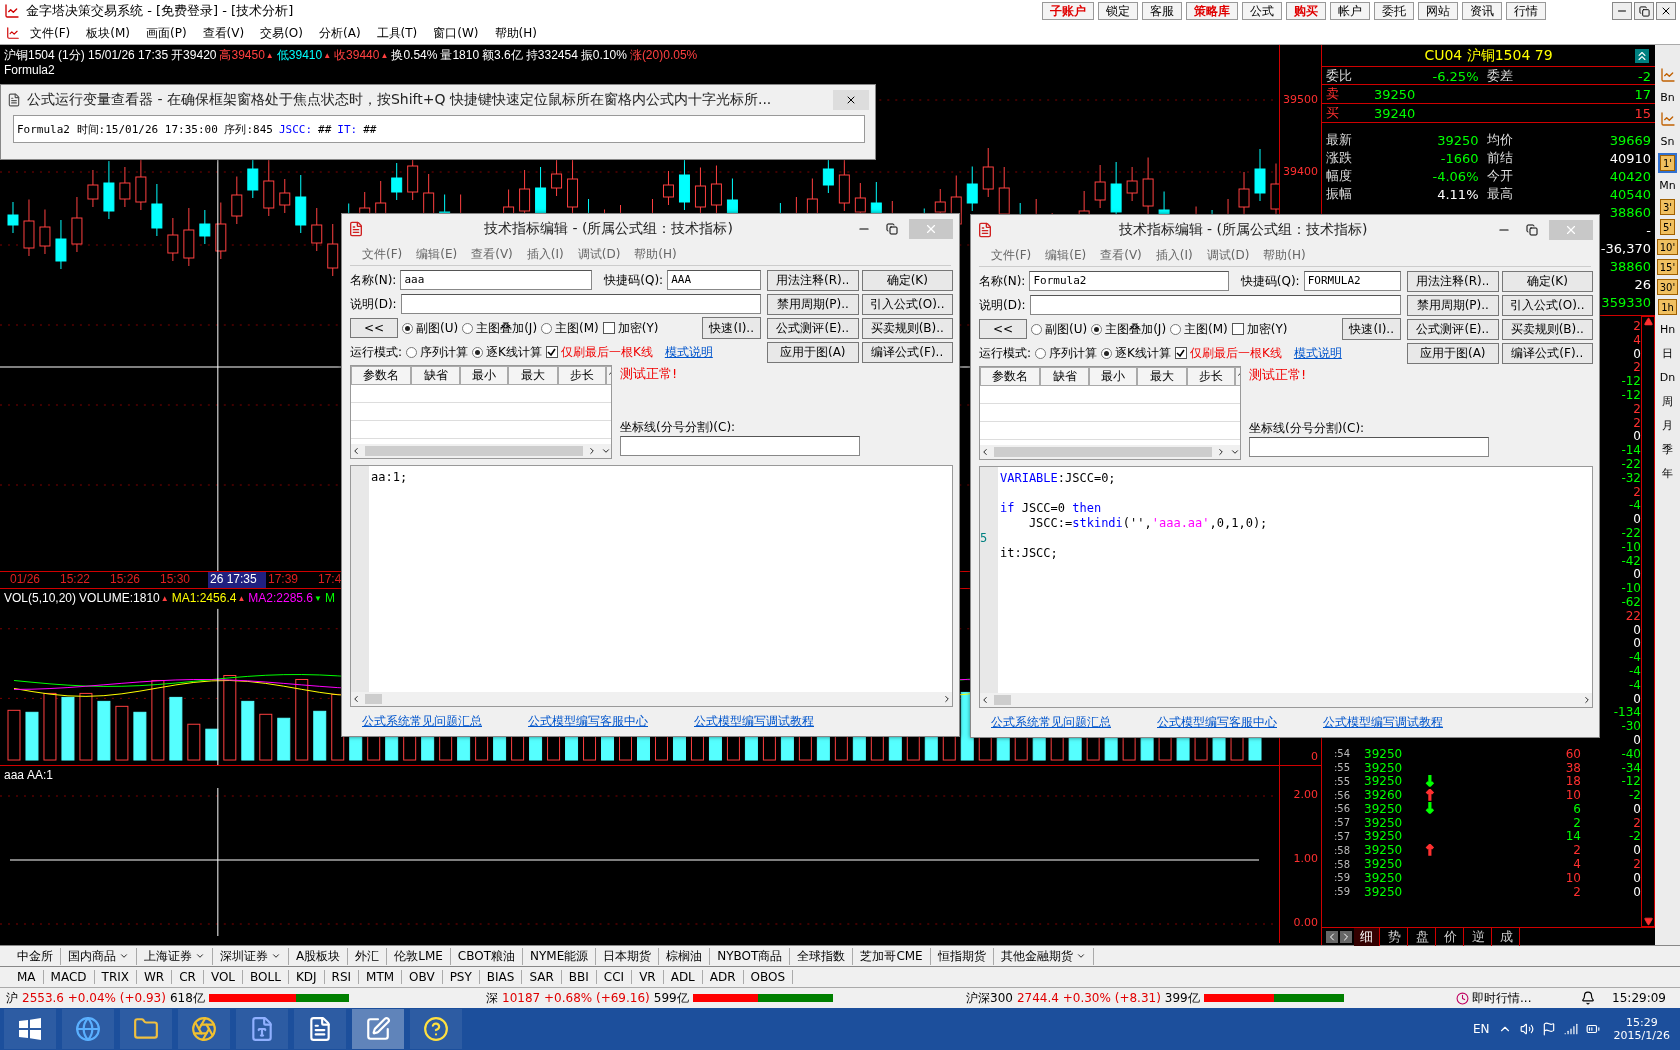 The image size is (1680, 1050). Describe the element at coordinates (1667, 185) in the screenshot. I see `period-button: Mn` at that location.